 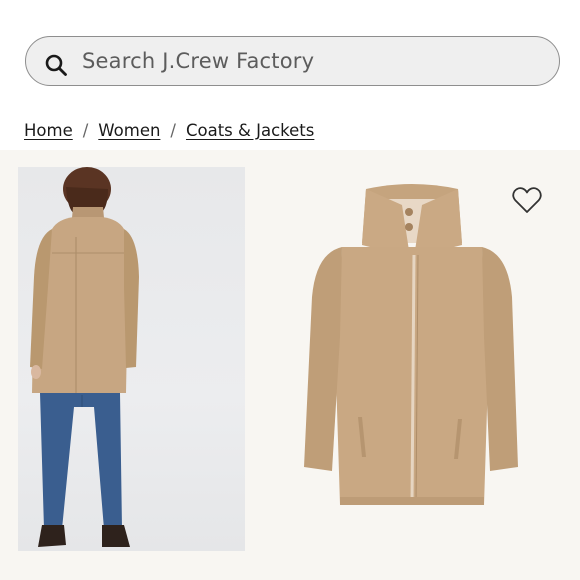 What do you see at coordinates (48, 130) in the screenshot?
I see `breadcrumb-home: Home` at bounding box center [48, 130].